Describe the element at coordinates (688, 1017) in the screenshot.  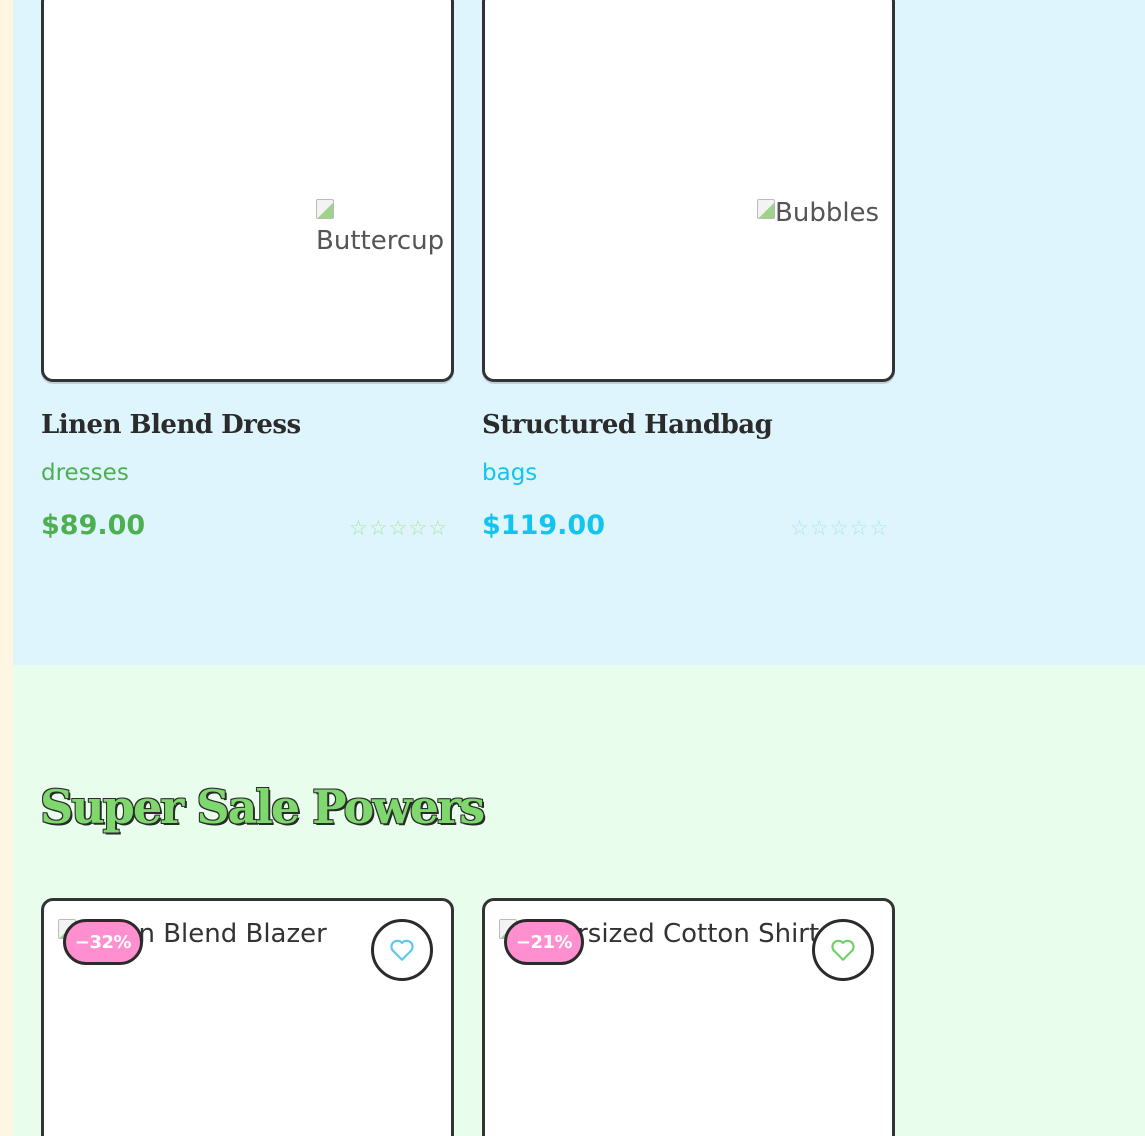
I see `sale-product-card-2: Oversized Cotton Shirt −21%` at that location.